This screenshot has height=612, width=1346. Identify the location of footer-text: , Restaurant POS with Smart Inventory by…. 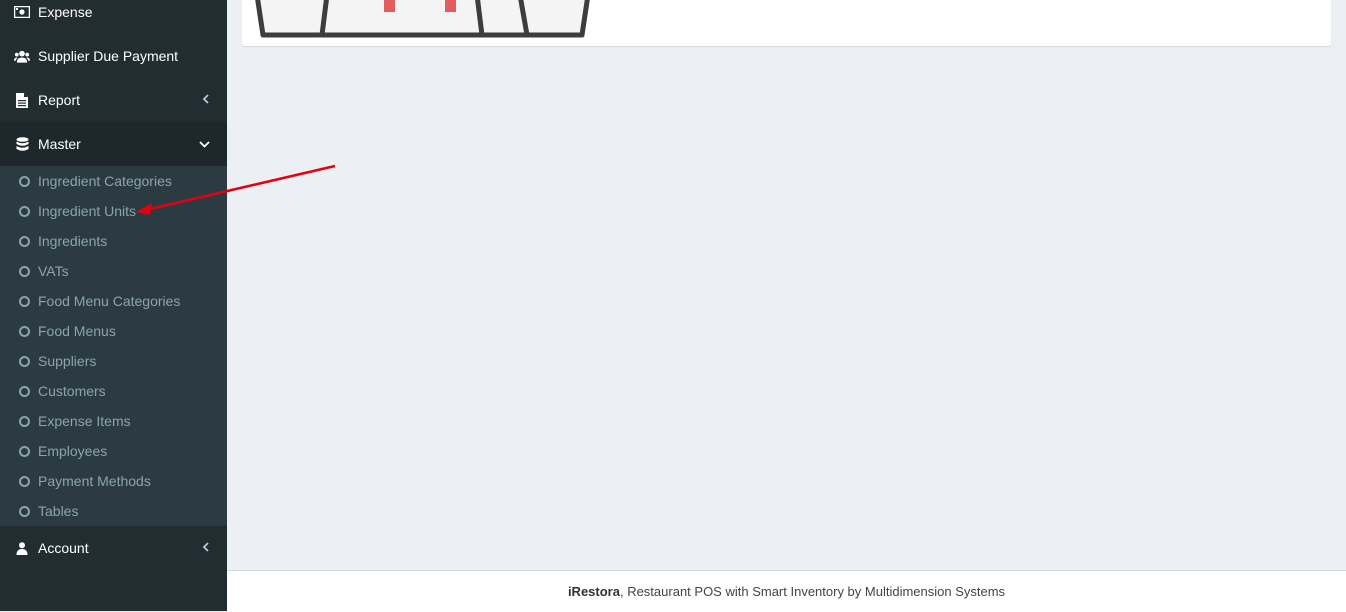
(812, 591).